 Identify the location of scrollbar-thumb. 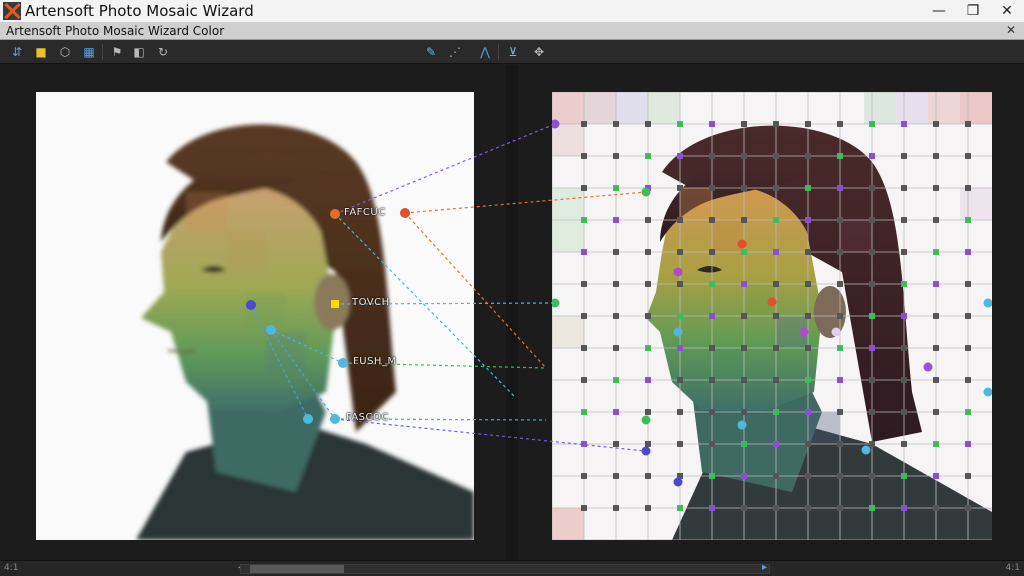
(297, 569).